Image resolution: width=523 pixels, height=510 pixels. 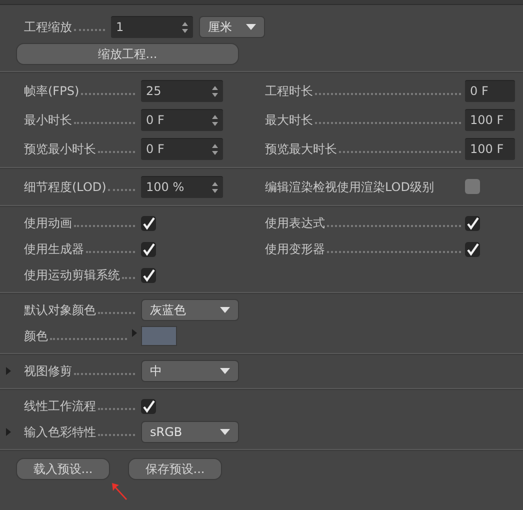 What do you see at coordinates (159, 336) in the screenshot?
I see `color-swatch` at bounding box center [159, 336].